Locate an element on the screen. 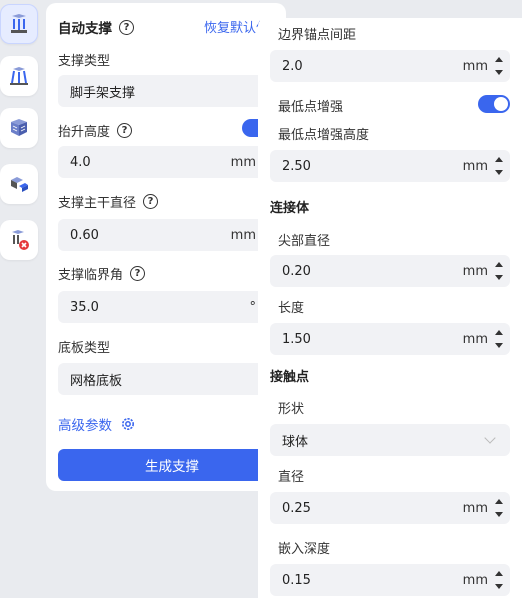 The width and height of the screenshot is (522, 598). manual-support-tool is located at coordinates (19, 76).